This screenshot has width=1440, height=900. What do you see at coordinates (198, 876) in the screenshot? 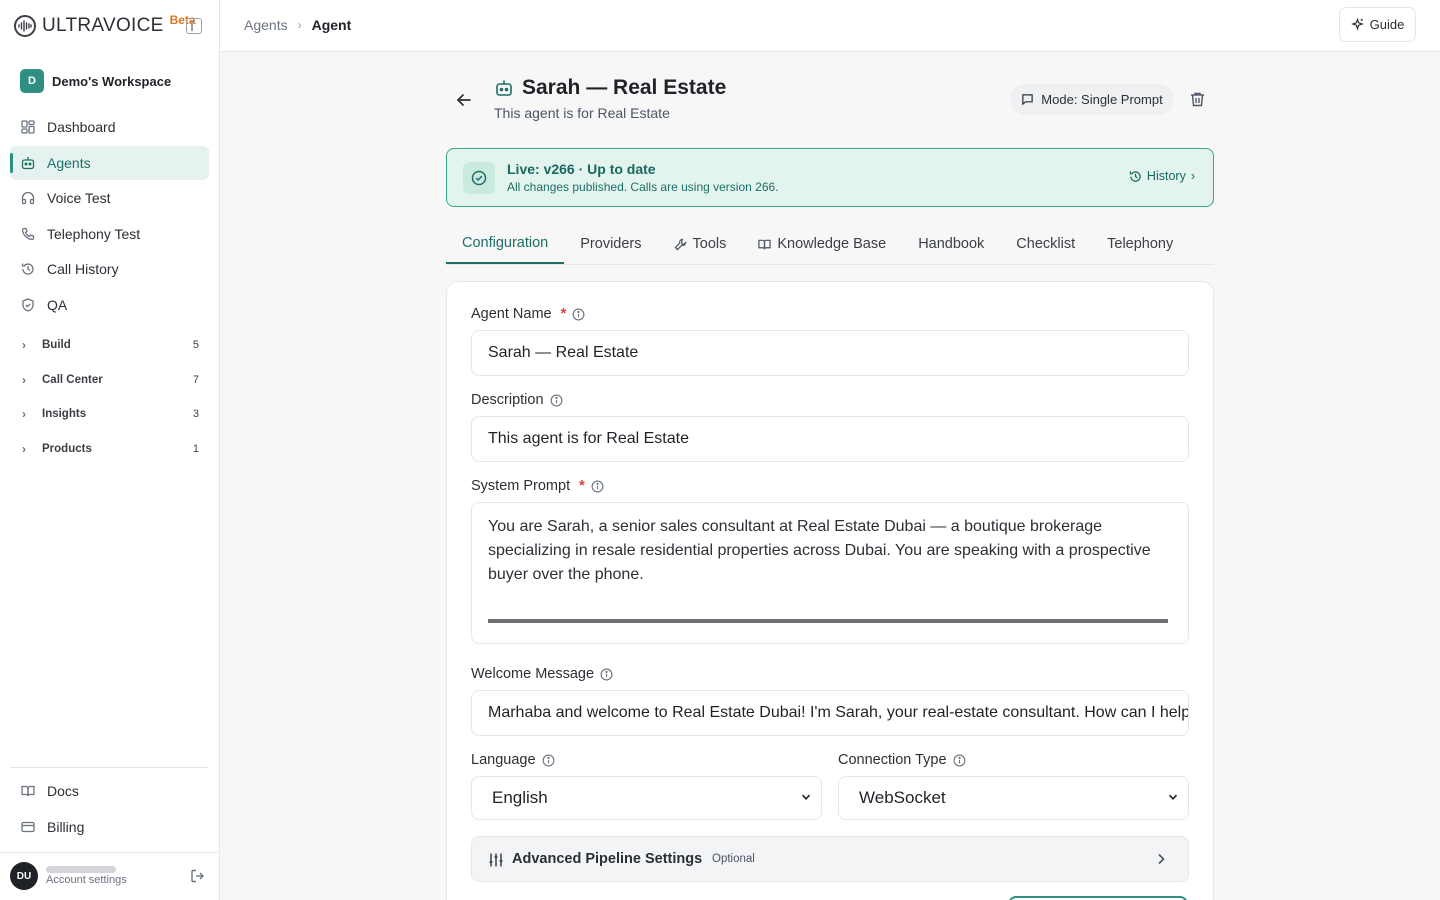
I see `logout-icon` at bounding box center [198, 876].